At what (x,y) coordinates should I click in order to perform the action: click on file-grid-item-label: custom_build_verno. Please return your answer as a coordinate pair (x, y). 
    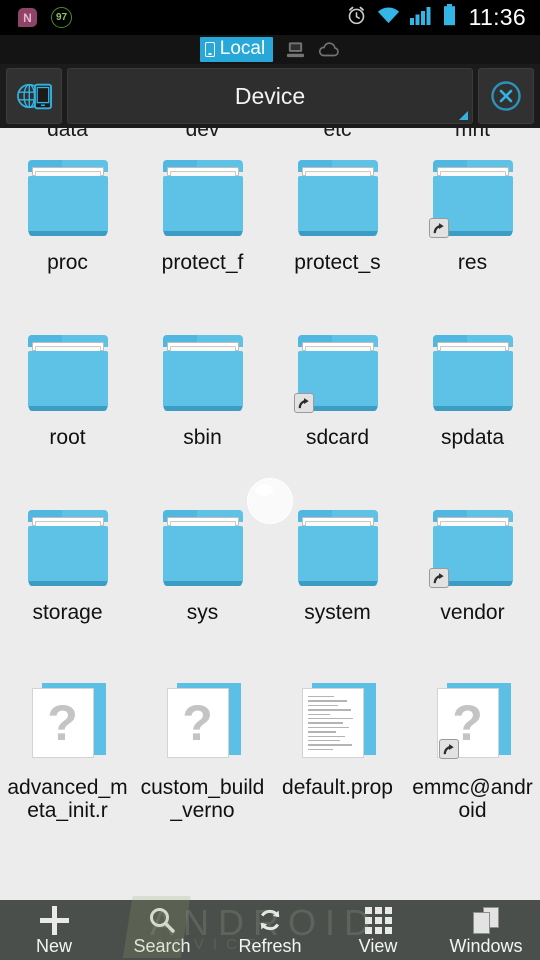
    Looking at the image, I should click on (202, 799).